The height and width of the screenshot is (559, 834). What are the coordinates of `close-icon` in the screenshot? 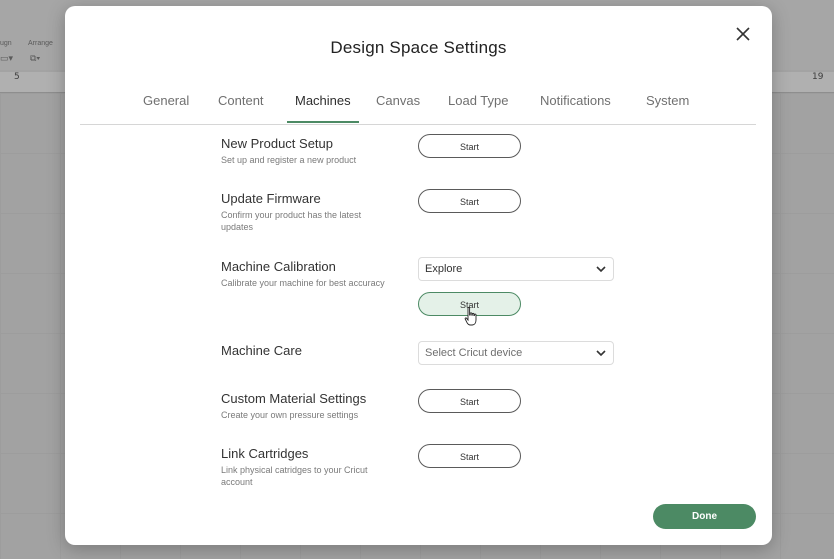 It's located at (743, 34).